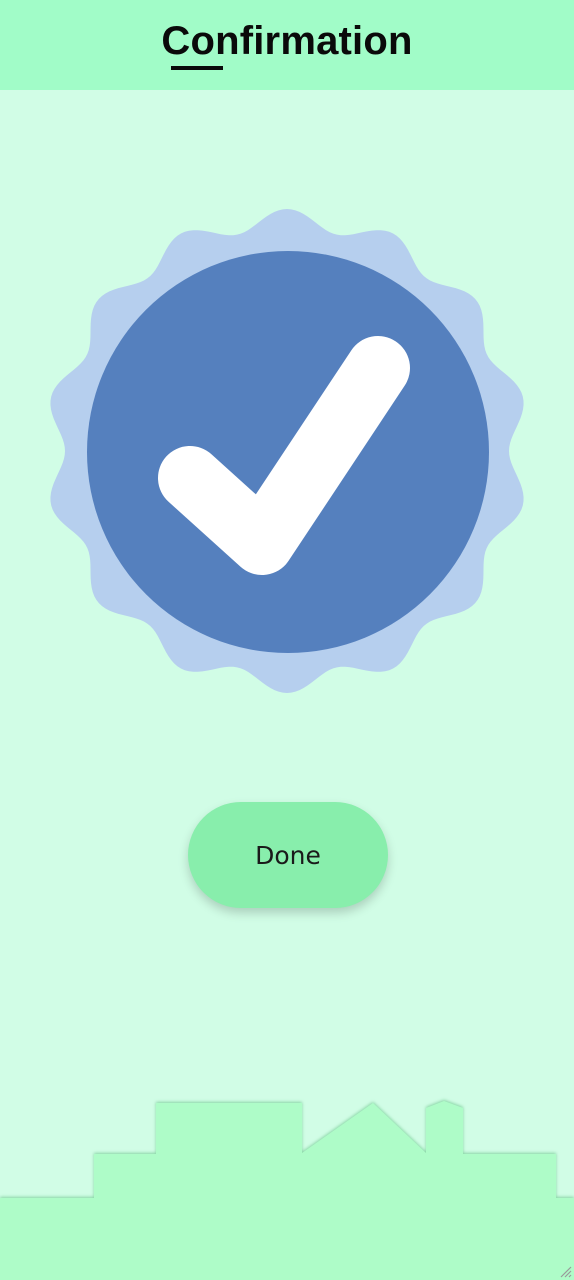 This screenshot has height=1280, width=574. I want to click on done-button: Done, so click(288, 855).